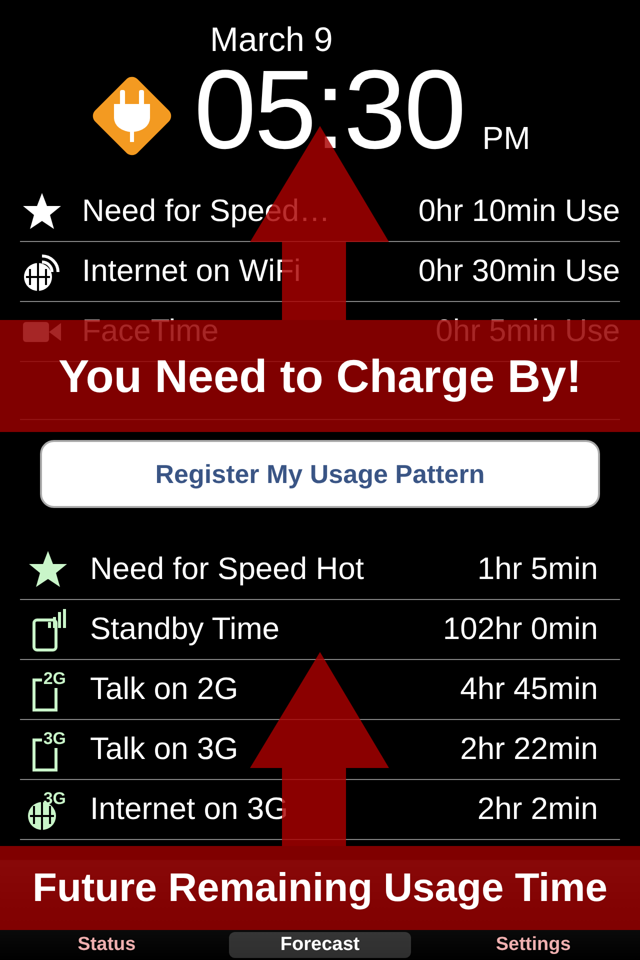 Image resolution: width=640 pixels, height=960 pixels. Describe the element at coordinates (519, 271) in the screenshot. I see `time-value: 0hr 30min Use` at that location.